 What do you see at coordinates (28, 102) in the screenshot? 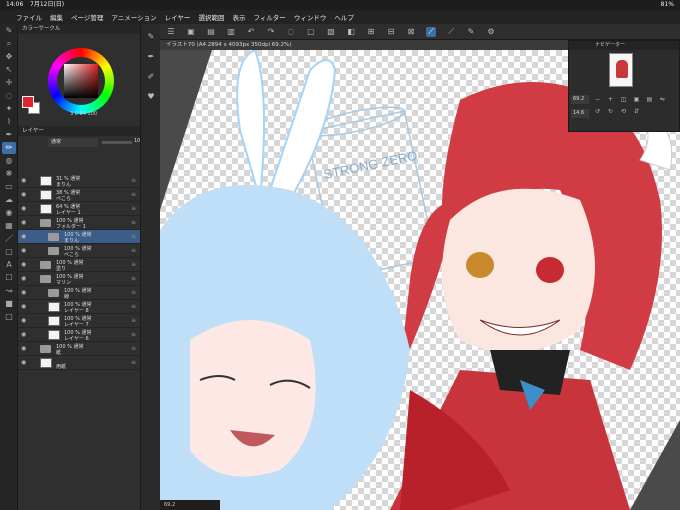
I see `main-color-swatch` at bounding box center [28, 102].